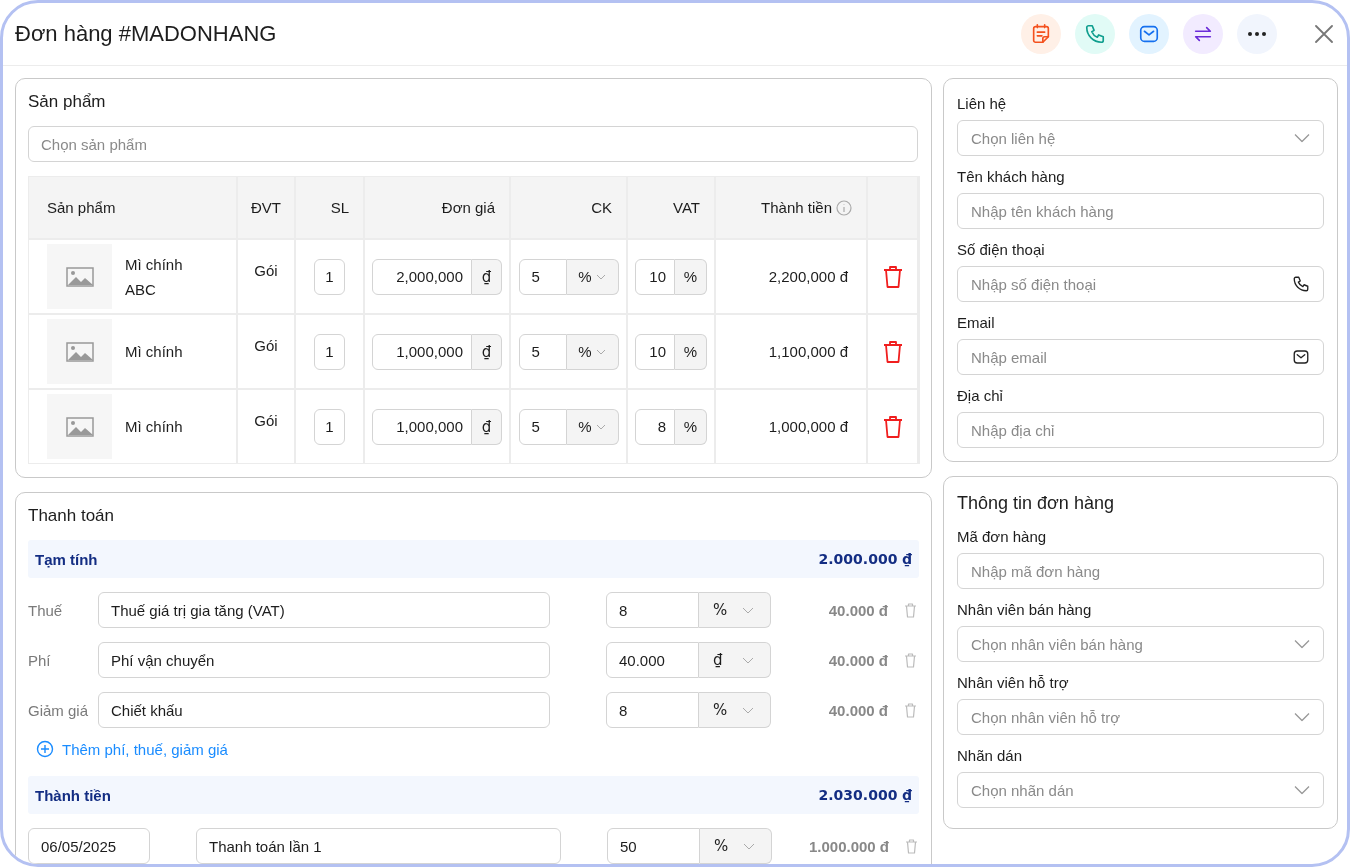 The image size is (1350, 867). What do you see at coordinates (1140, 138) in the screenshot?
I see `select-field: Chọn liên hệ` at bounding box center [1140, 138].